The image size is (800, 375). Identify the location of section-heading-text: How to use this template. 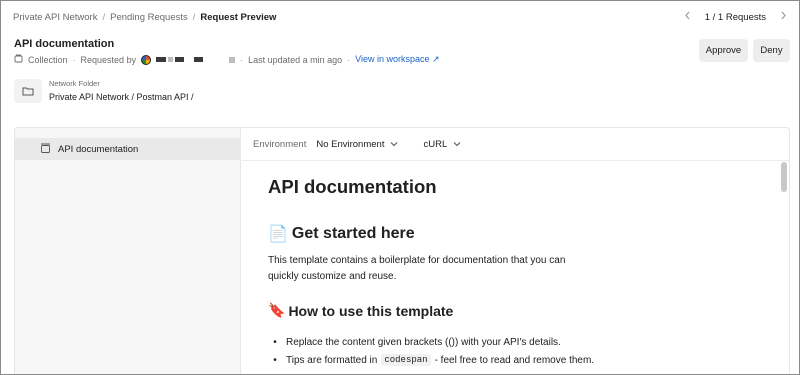
(371, 310).